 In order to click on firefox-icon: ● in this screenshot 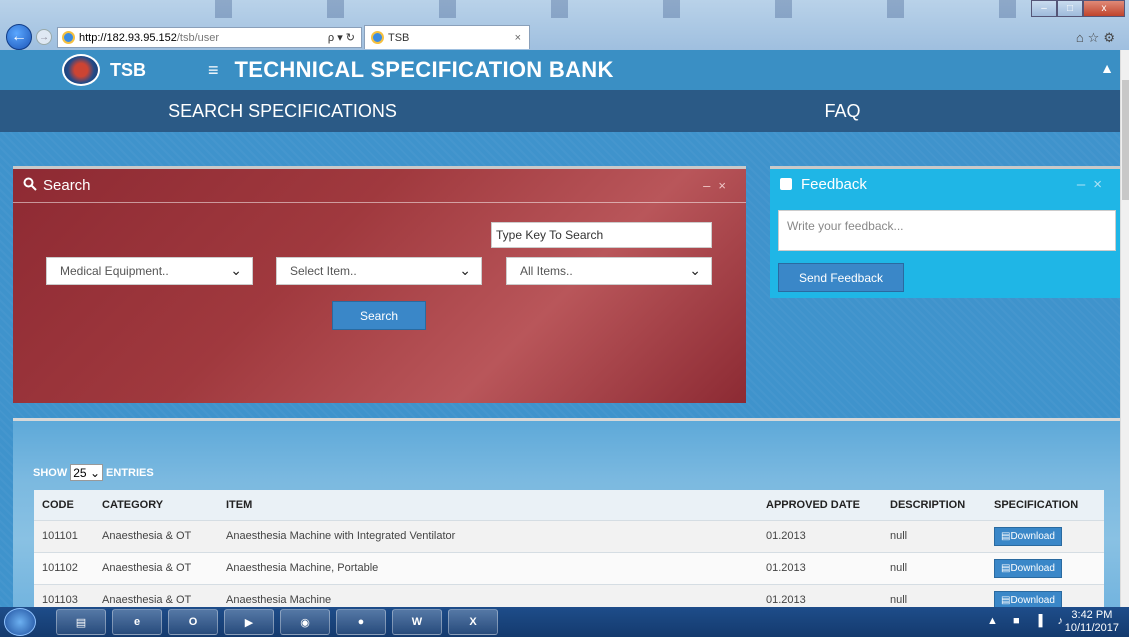, I will do `click(361, 622)`.